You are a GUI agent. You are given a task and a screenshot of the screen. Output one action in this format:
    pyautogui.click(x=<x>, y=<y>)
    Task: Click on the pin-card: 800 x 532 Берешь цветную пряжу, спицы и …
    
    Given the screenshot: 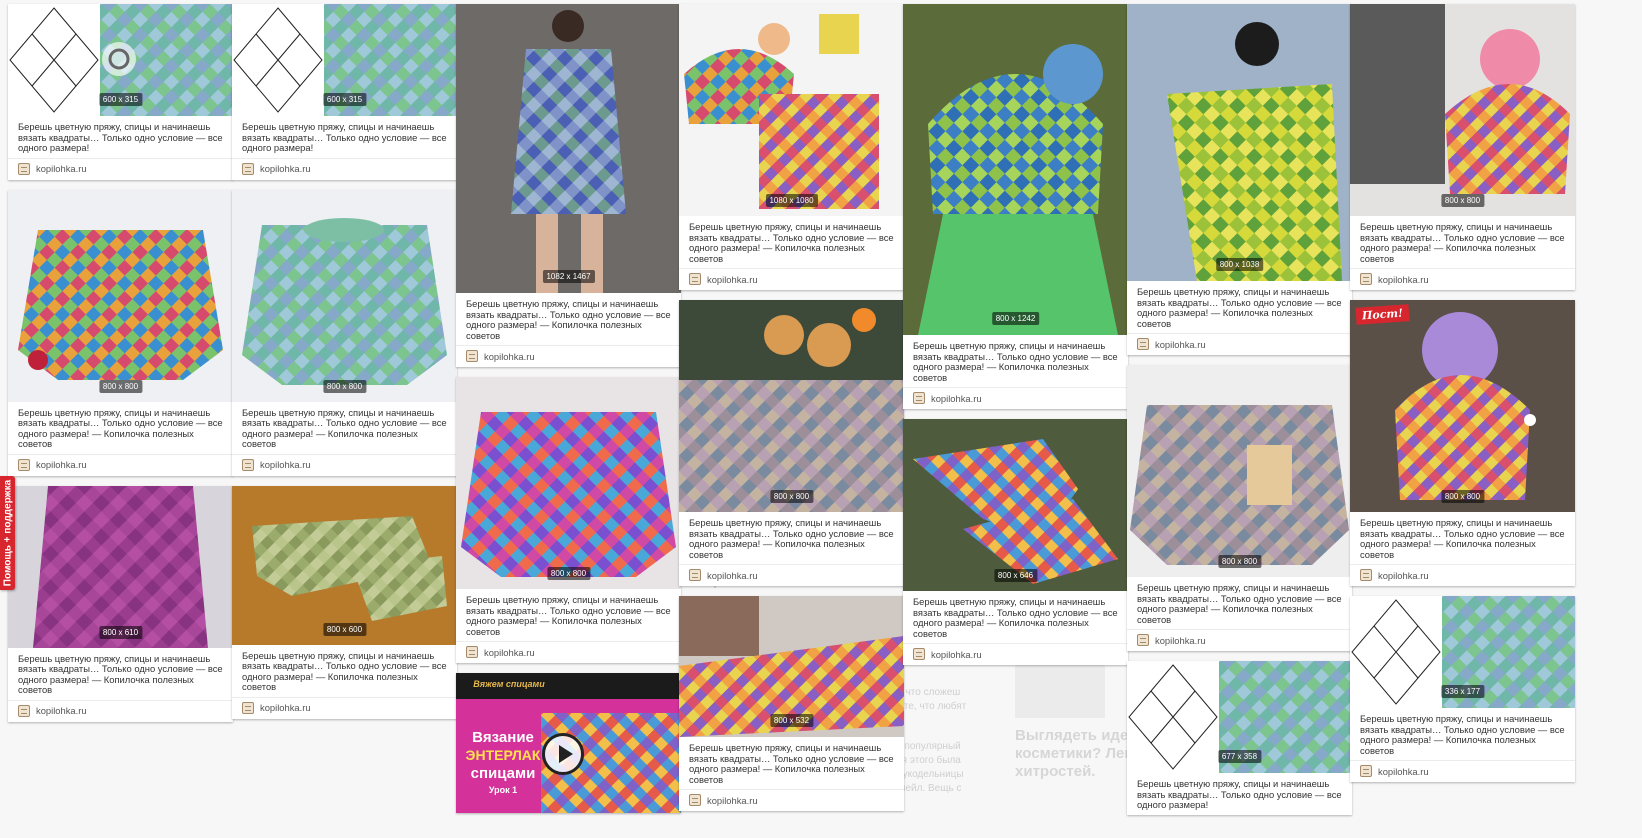 What is the action you would take?
    pyautogui.click(x=791, y=703)
    